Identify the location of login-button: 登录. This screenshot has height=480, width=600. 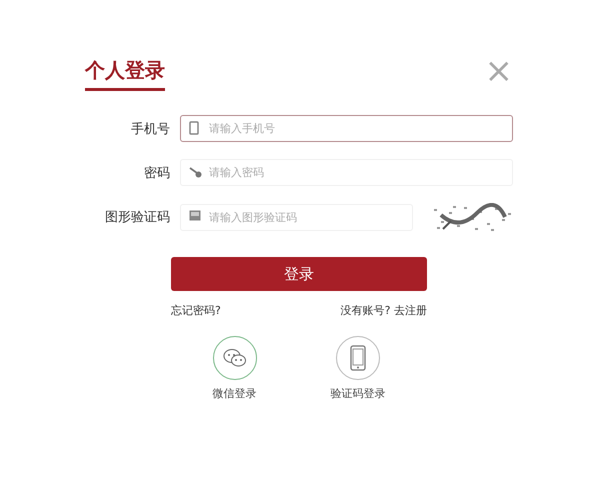
(299, 274).